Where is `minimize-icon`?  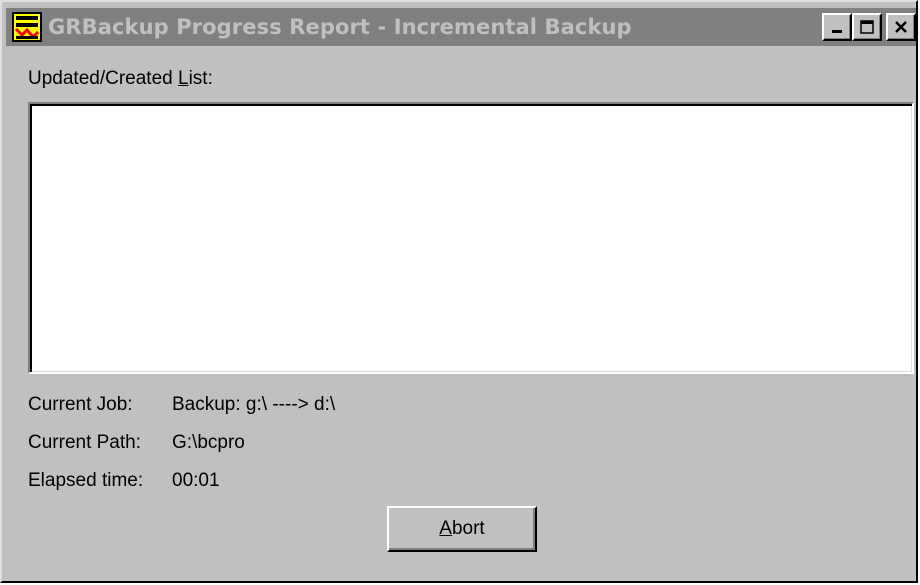
minimize-icon is located at coordinates (837, 31).